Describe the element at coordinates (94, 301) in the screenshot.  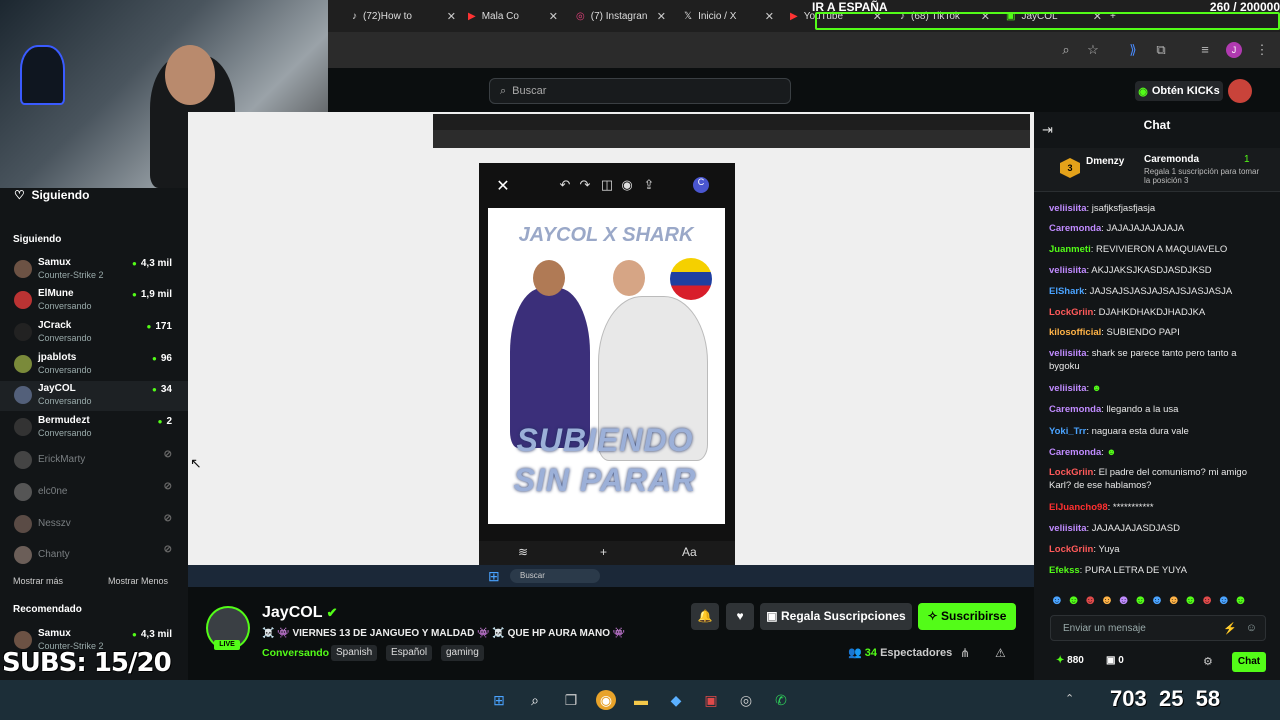
I see `sidebar-item-elmune: ElMune Conversando 1,9 mil` at that location.